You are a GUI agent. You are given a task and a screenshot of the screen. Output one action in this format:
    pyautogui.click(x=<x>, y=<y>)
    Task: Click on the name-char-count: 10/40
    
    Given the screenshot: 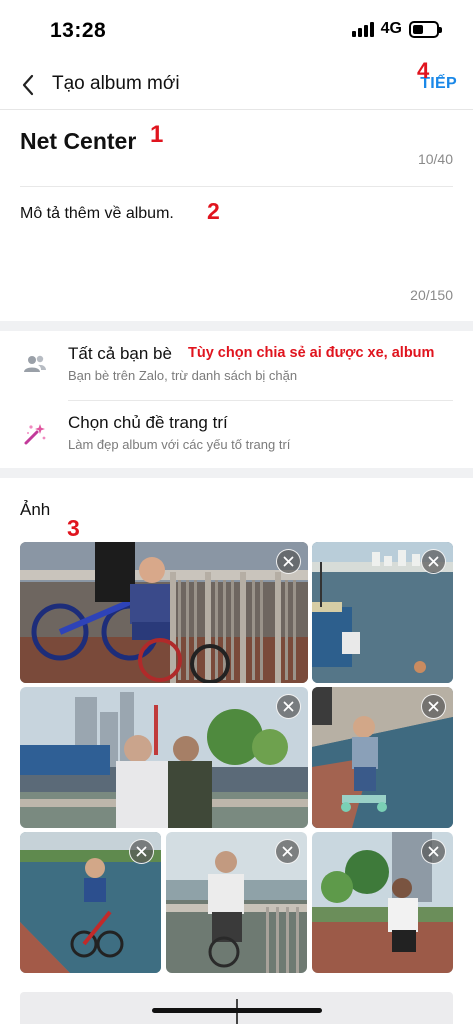 What is the action you would take?
    pyautogui.click(x=435, y=159)
    